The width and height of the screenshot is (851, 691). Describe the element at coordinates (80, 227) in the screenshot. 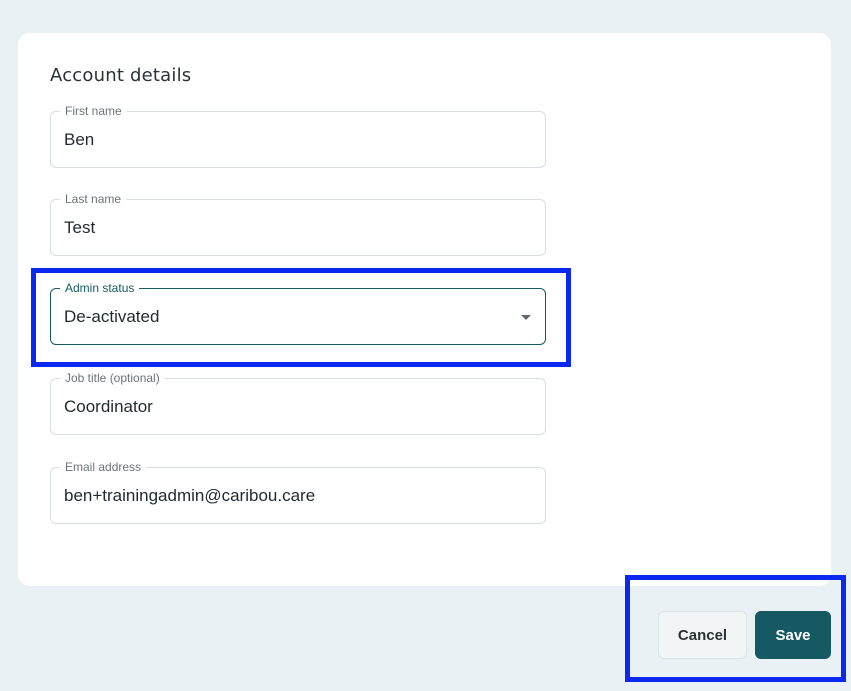

I see `last-name-value: Test` at that location.